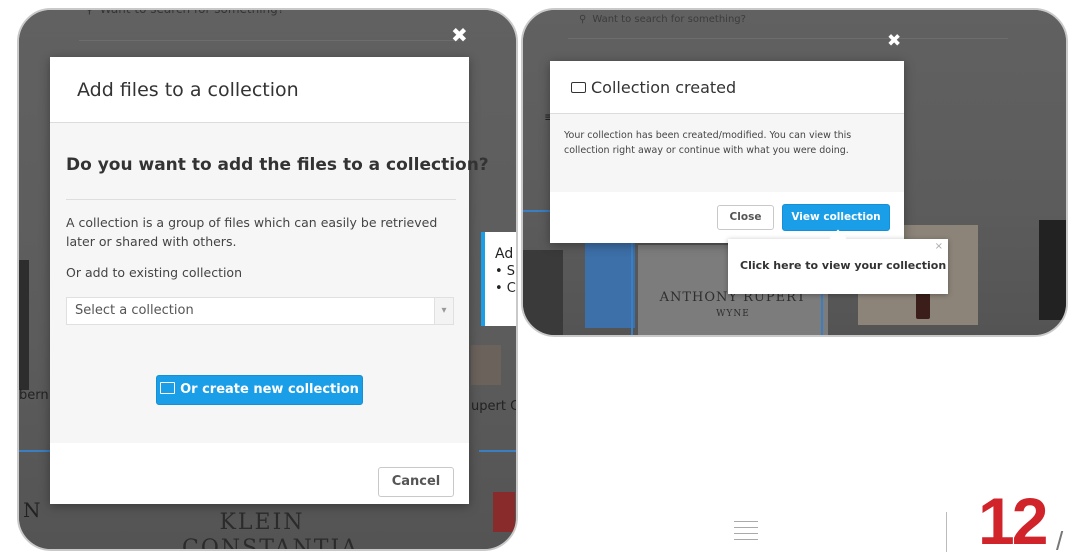 This screenshot has height=558, width=1072. What do you see at coordinates (505, 288) in the screenshot?
I see `tooltip-line: • C` at bounding box center [505, 288].